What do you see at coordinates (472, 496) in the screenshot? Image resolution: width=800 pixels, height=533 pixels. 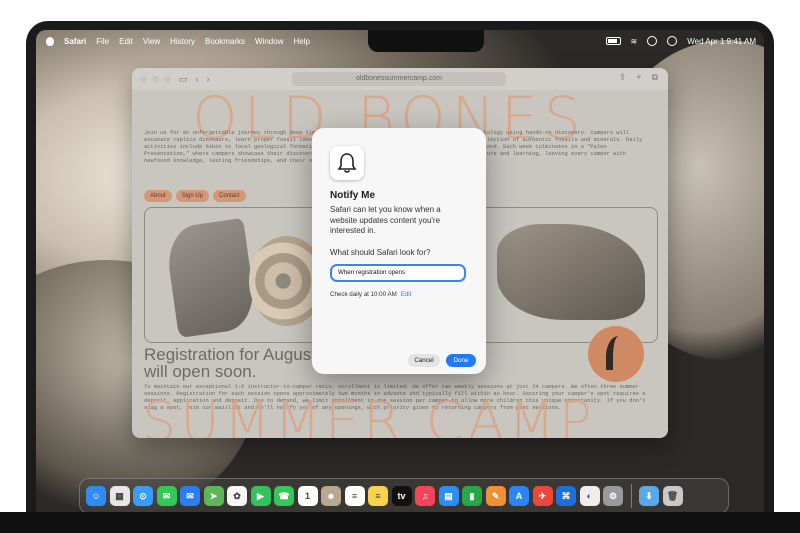 I see `numbers-icon: ▮` at bounding box center [472, 496].